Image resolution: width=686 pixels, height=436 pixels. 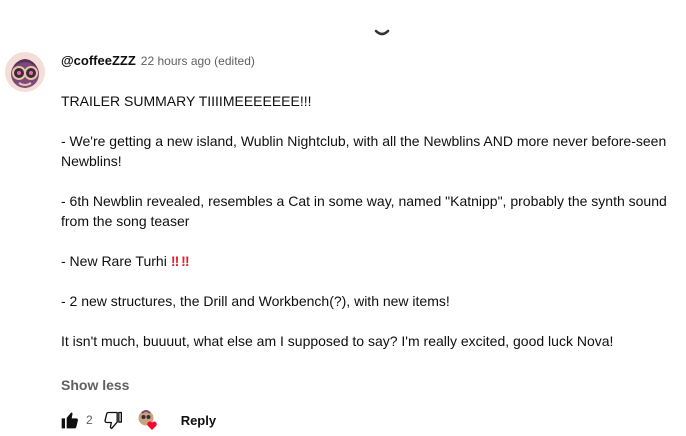 I want to click on thumbs-down-outline-icon, so click(x=113, y=420).